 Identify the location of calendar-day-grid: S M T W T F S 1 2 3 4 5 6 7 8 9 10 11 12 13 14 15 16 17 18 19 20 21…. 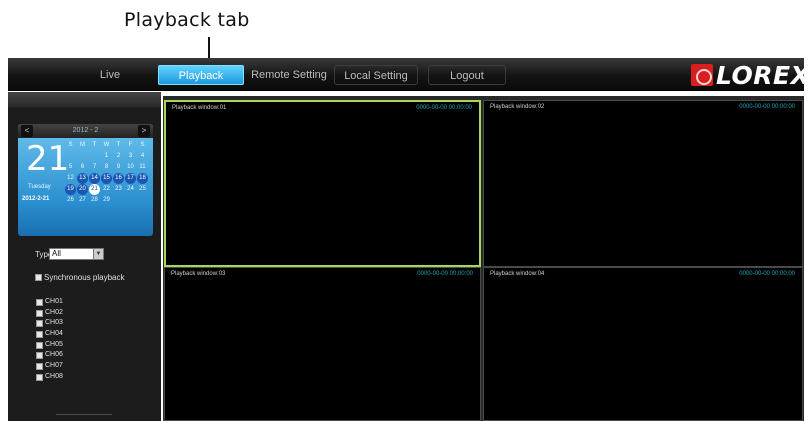
(108, 173).